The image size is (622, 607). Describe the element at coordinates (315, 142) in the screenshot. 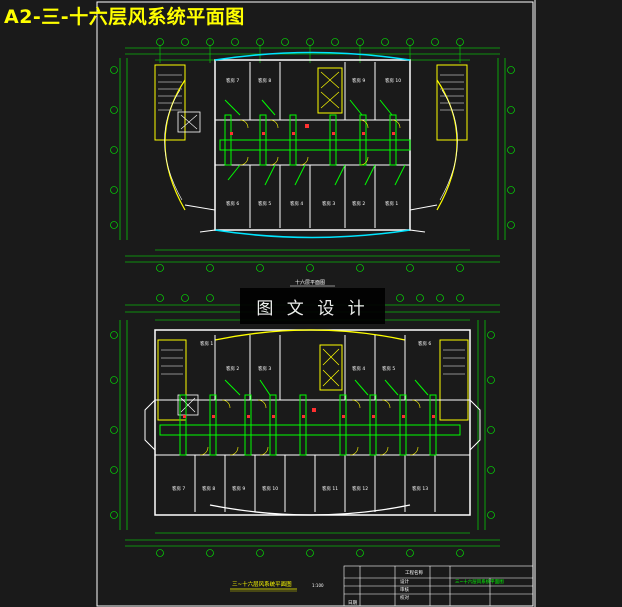

I see `supply-duct-upper` at that location.